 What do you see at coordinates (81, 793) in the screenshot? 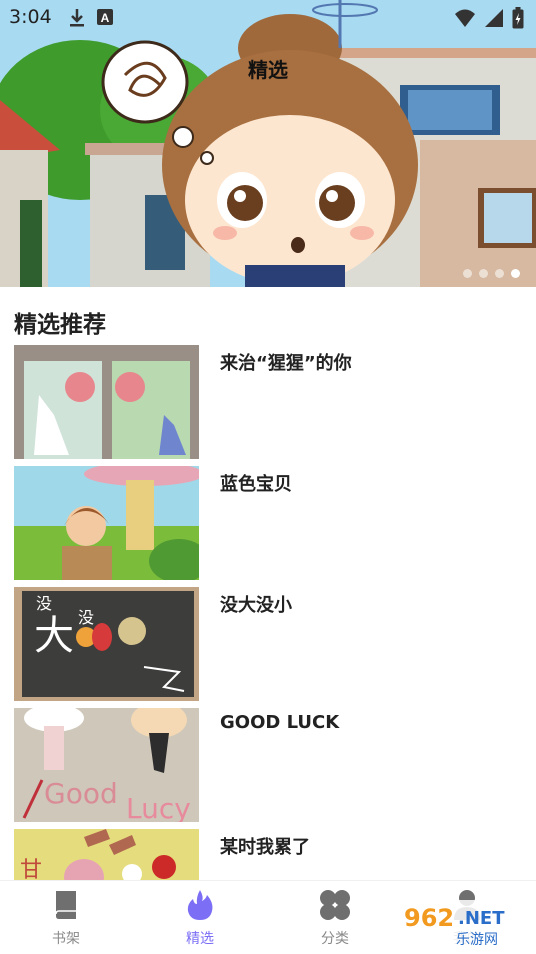
I see `svg-text: Good` at bounding box center [81, 793].